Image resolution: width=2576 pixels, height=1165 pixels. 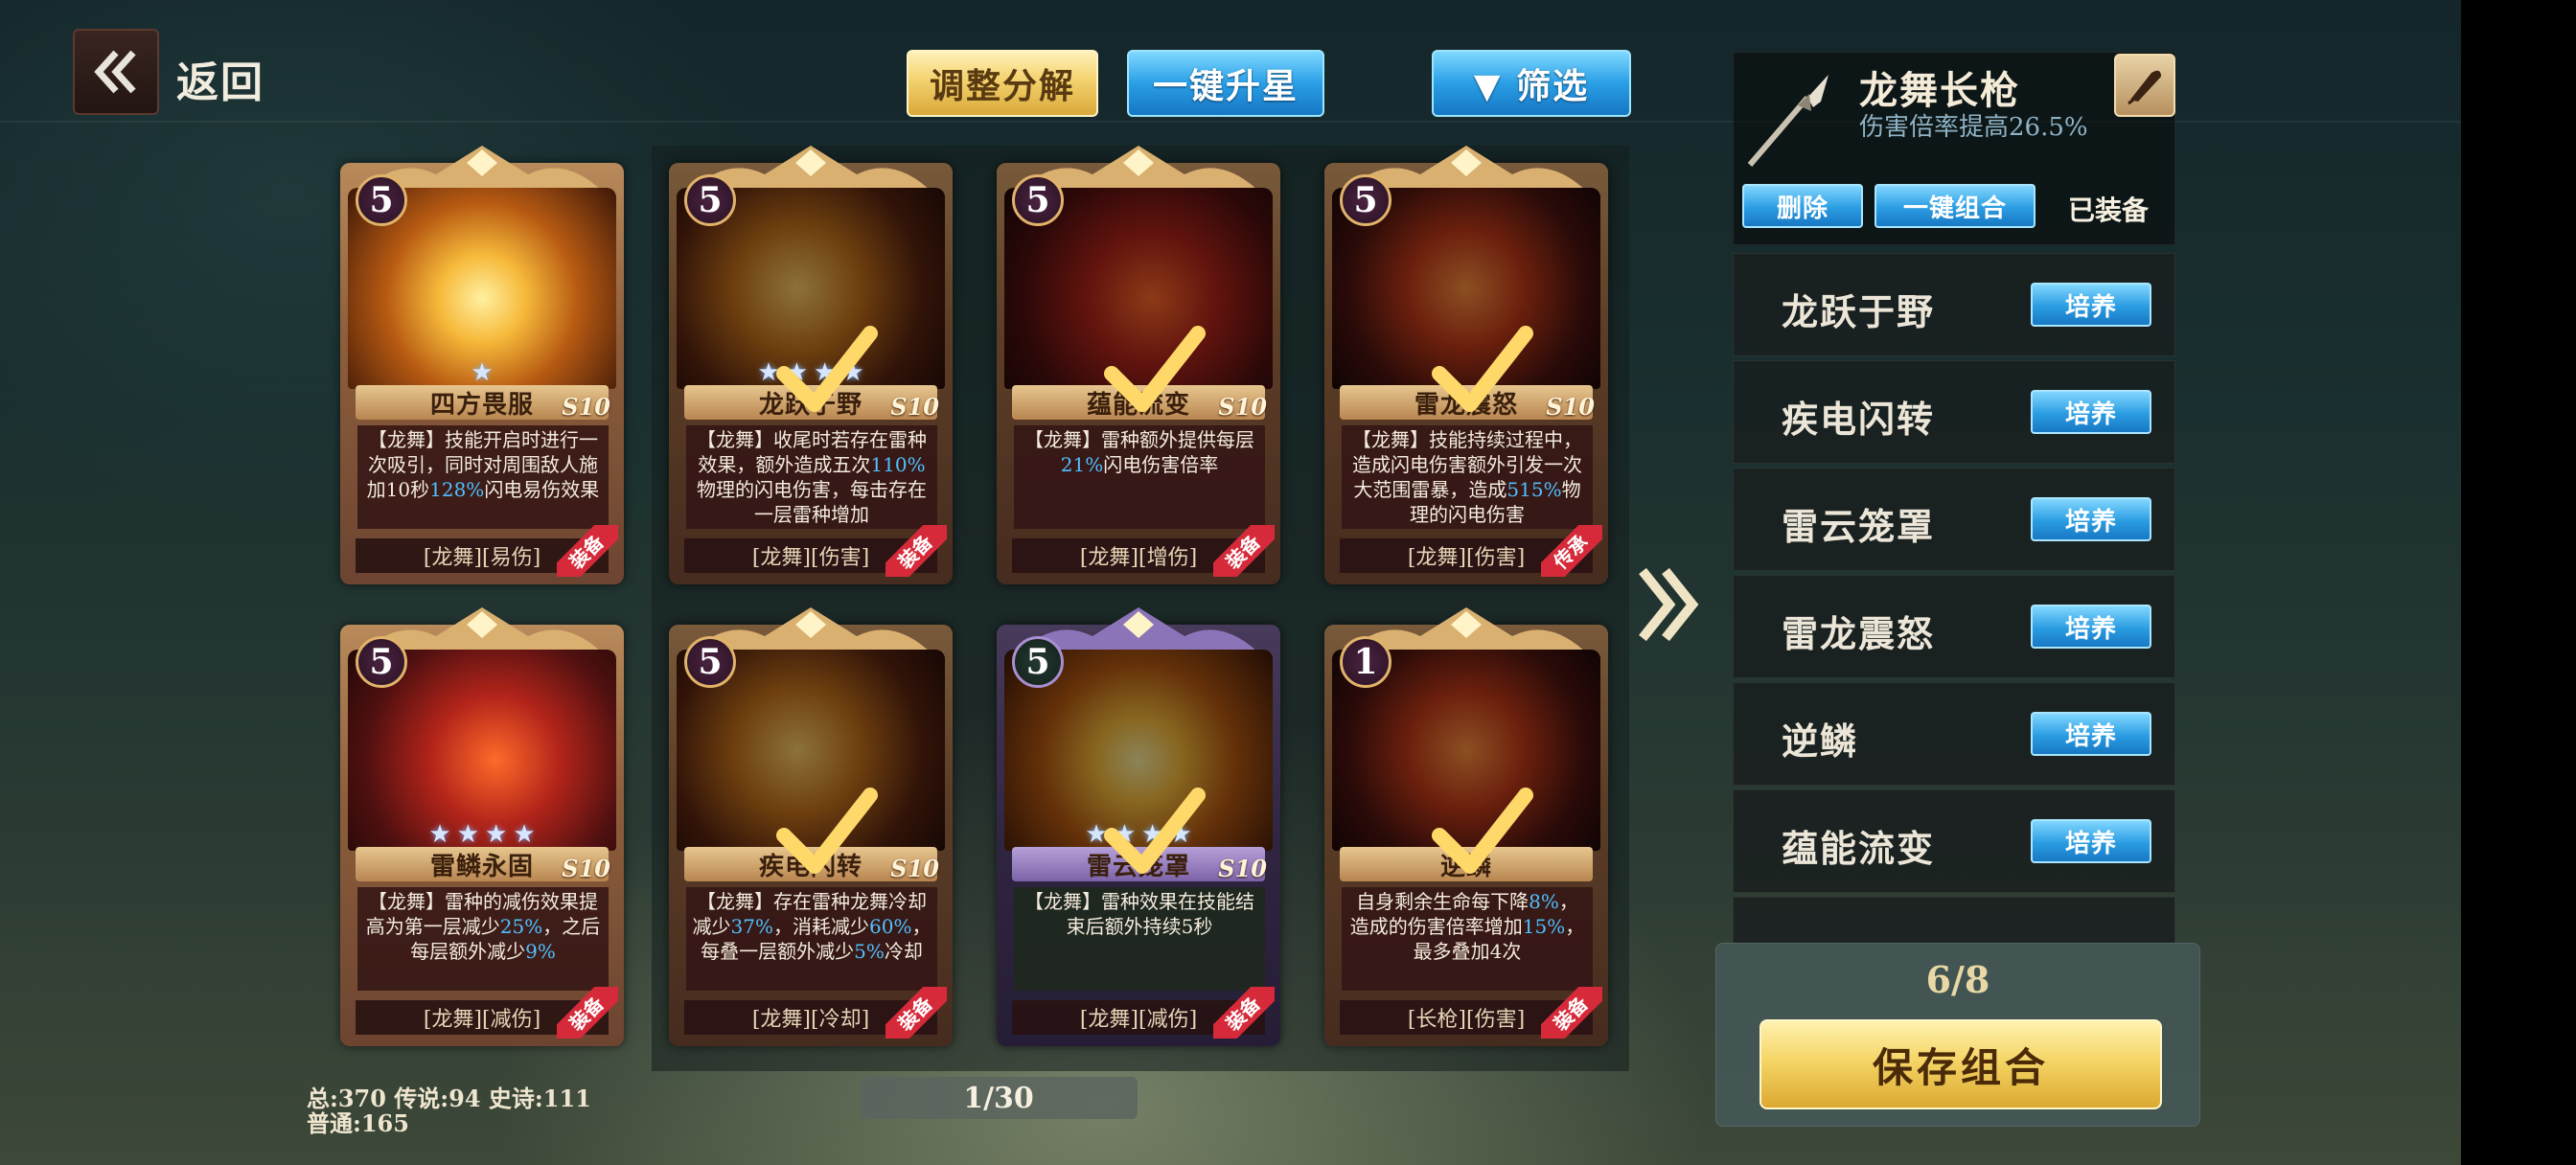 What do you see at coordinates (220, 78) in the screenshot?
I see `back-label: 返回` at bounding box center [220, 78].